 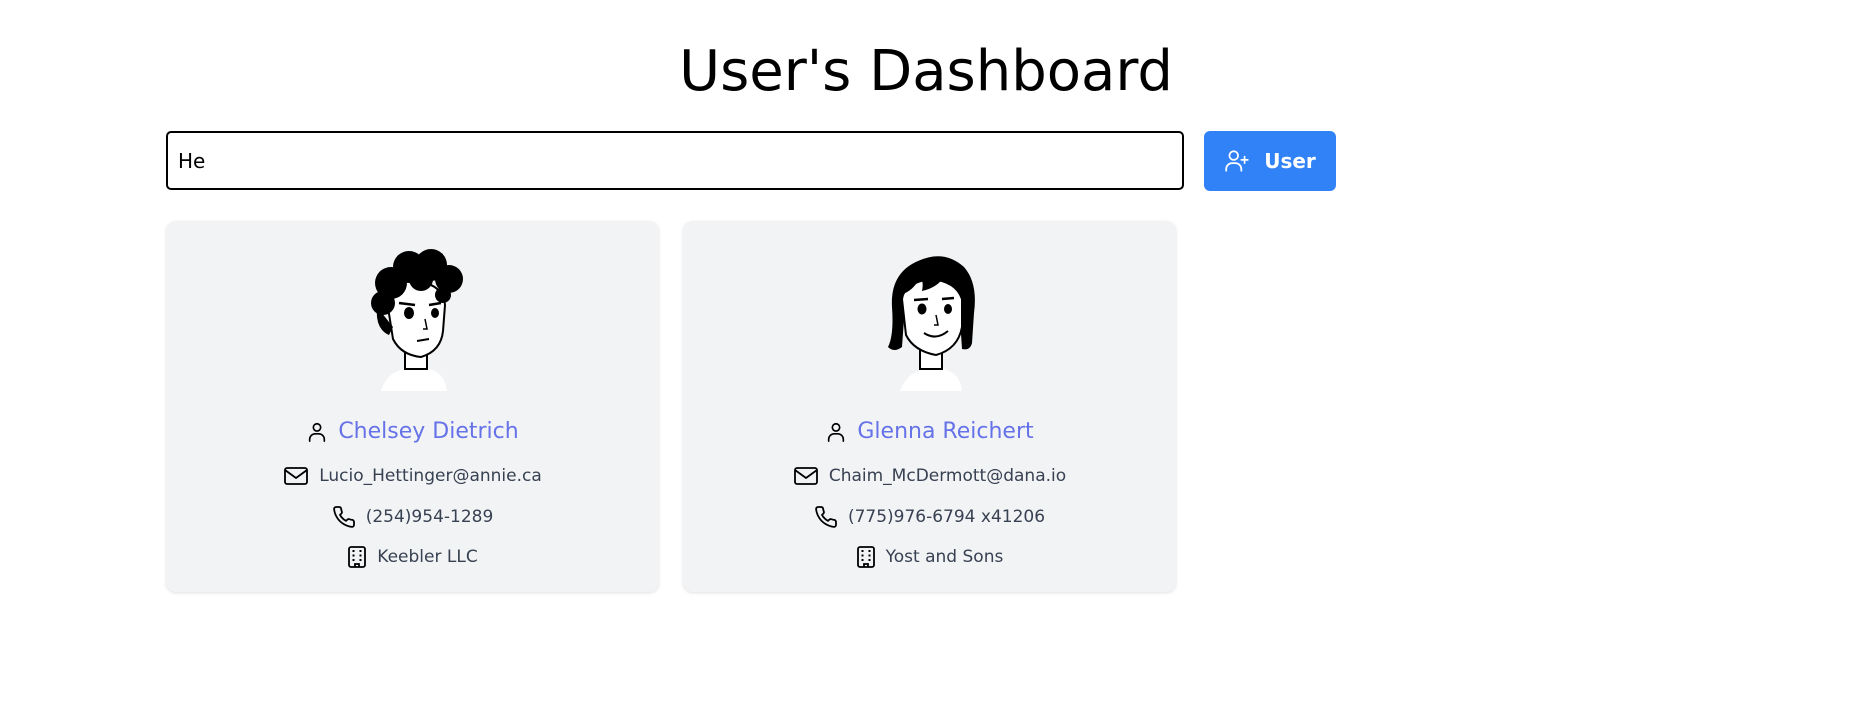 I want to click on user-name-link: Glenna Reichert, so click(x=945, y=431).